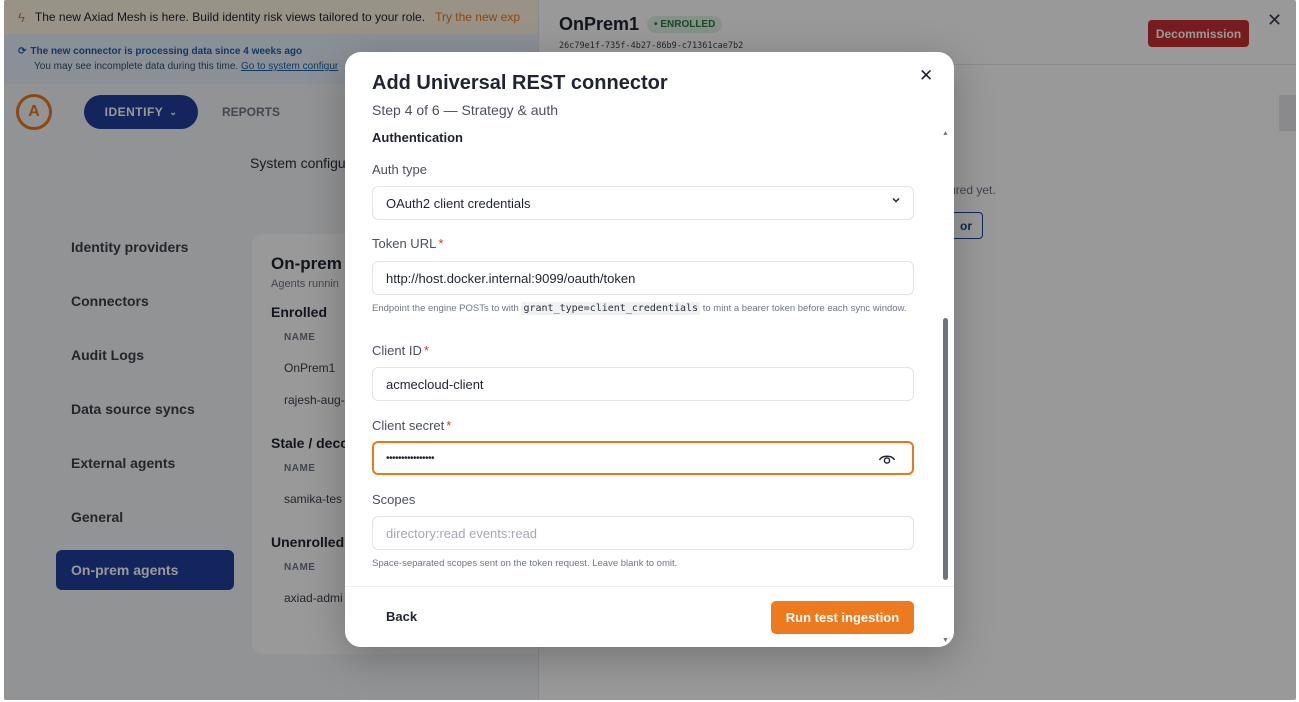 The width and height of the screenshot is (1299, 702). What do you see at coordinates (945, 640) in the screenshot?
I see `scroll-down-arrow-icon: ▼` at bounding box center [945, 640].